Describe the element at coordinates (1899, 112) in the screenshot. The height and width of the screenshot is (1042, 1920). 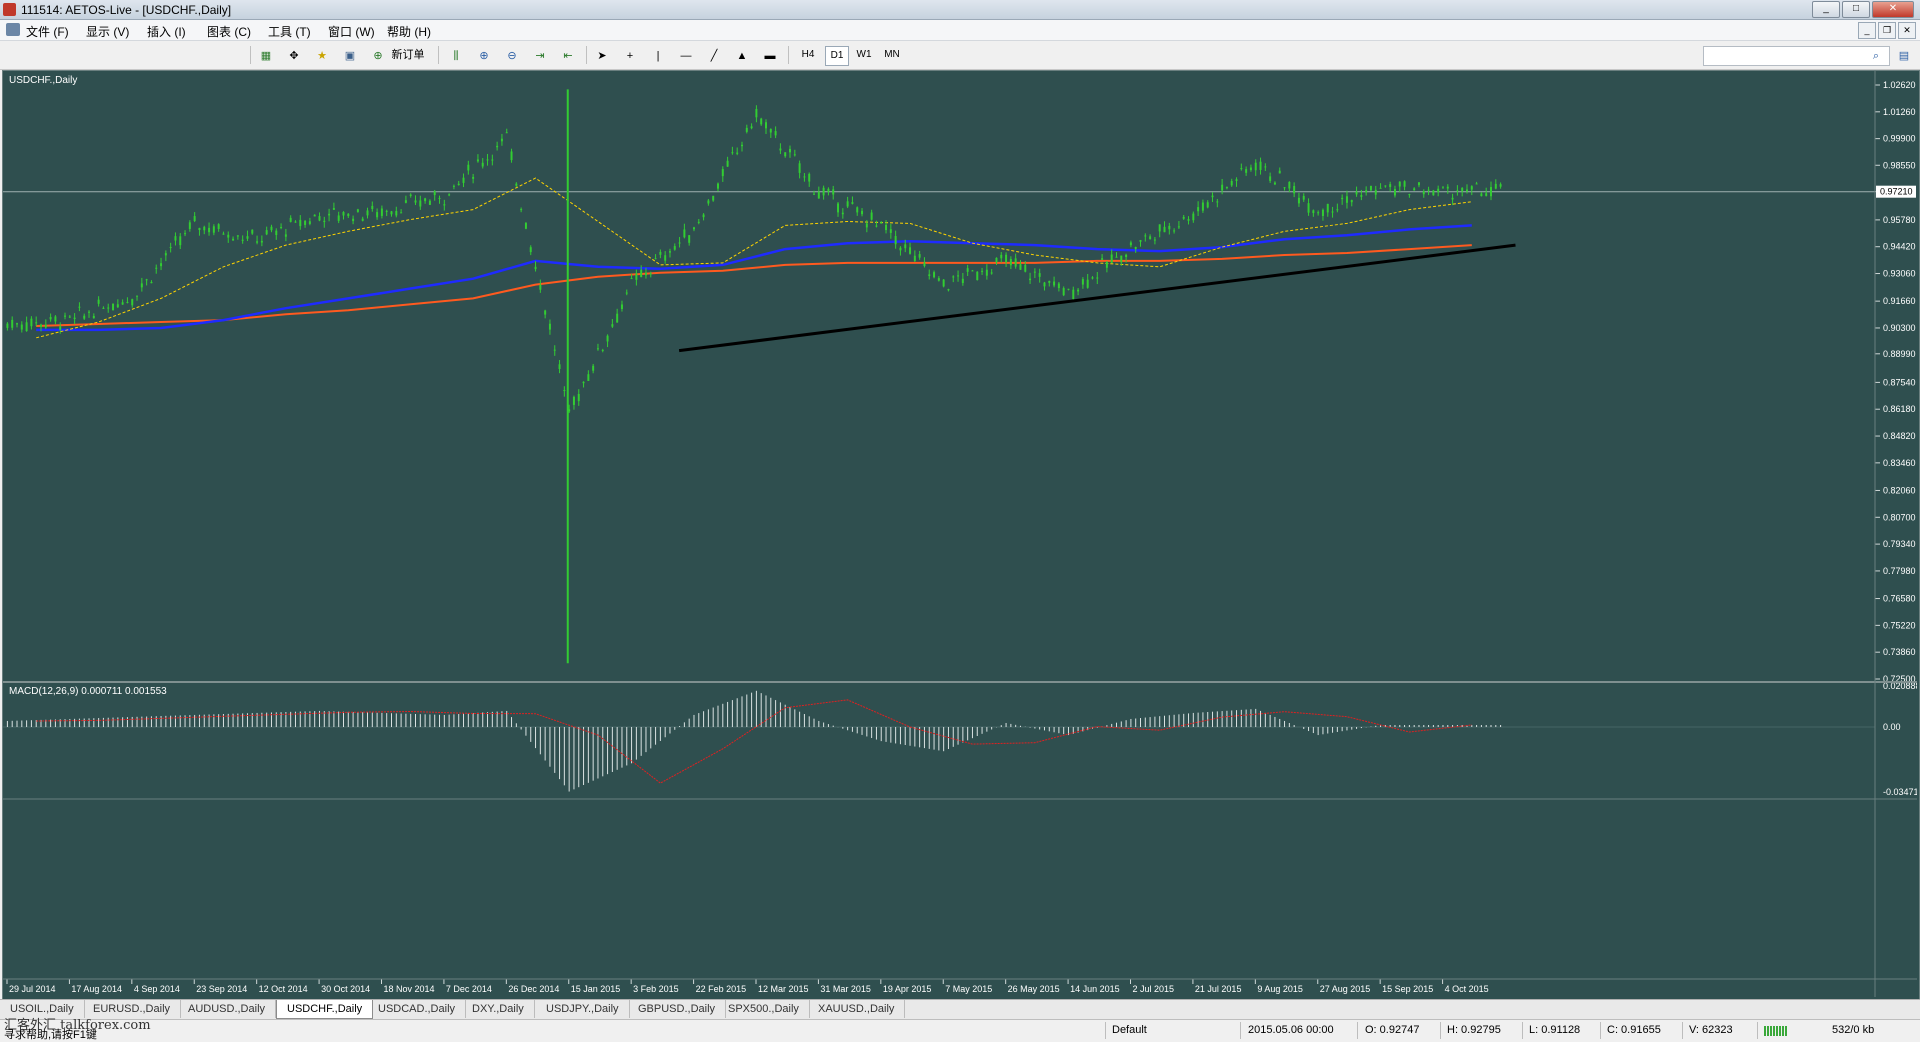
I see `price-tick-label: 1.01260` at that location.